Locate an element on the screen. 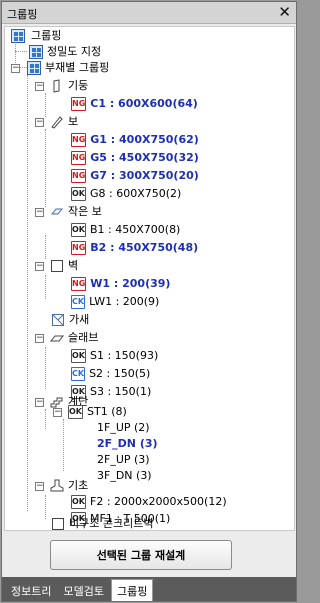  tree-nonstructural-wall: 비구조 콘크리트벽 is located at coordinates (102, 522).